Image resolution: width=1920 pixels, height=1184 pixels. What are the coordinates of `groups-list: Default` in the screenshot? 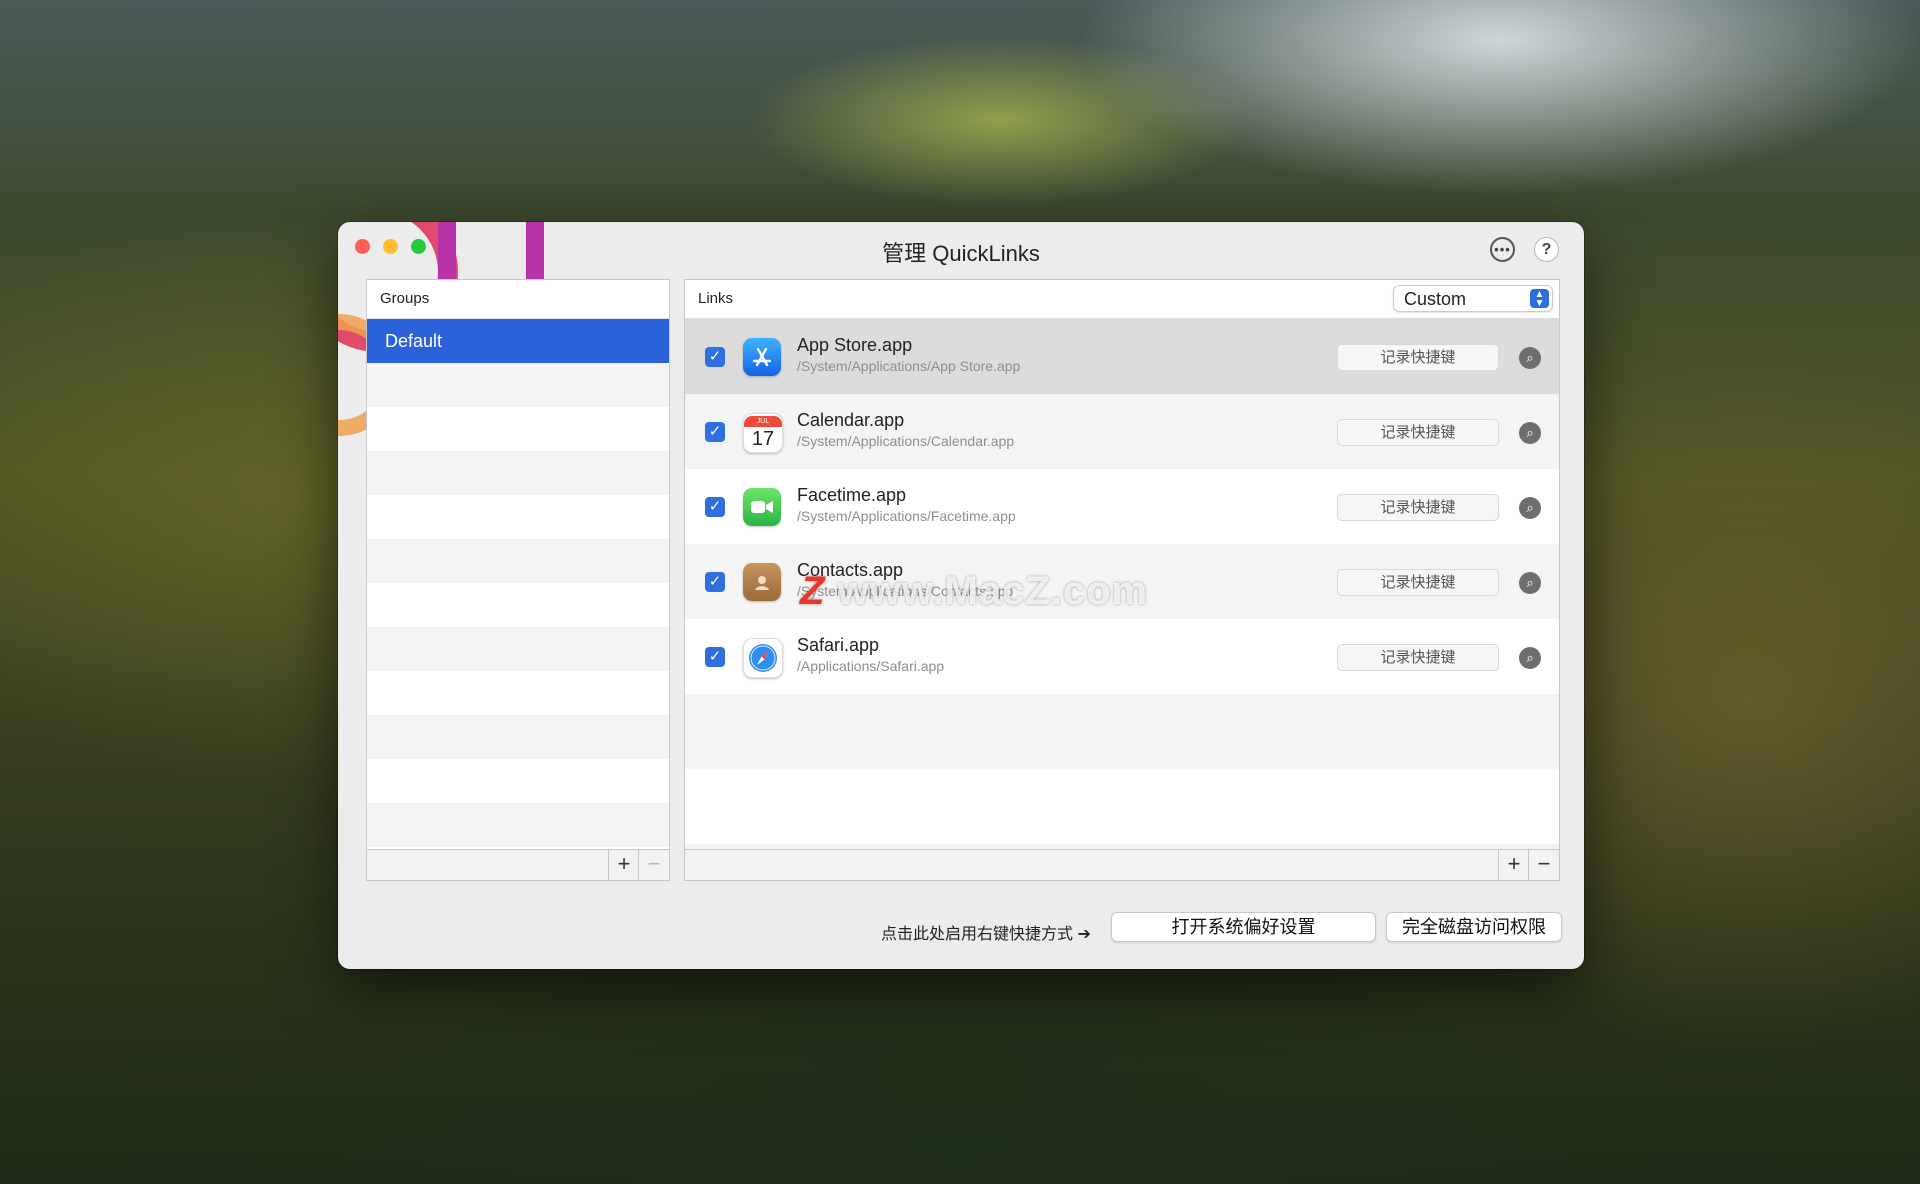 It's located at (518, 584).